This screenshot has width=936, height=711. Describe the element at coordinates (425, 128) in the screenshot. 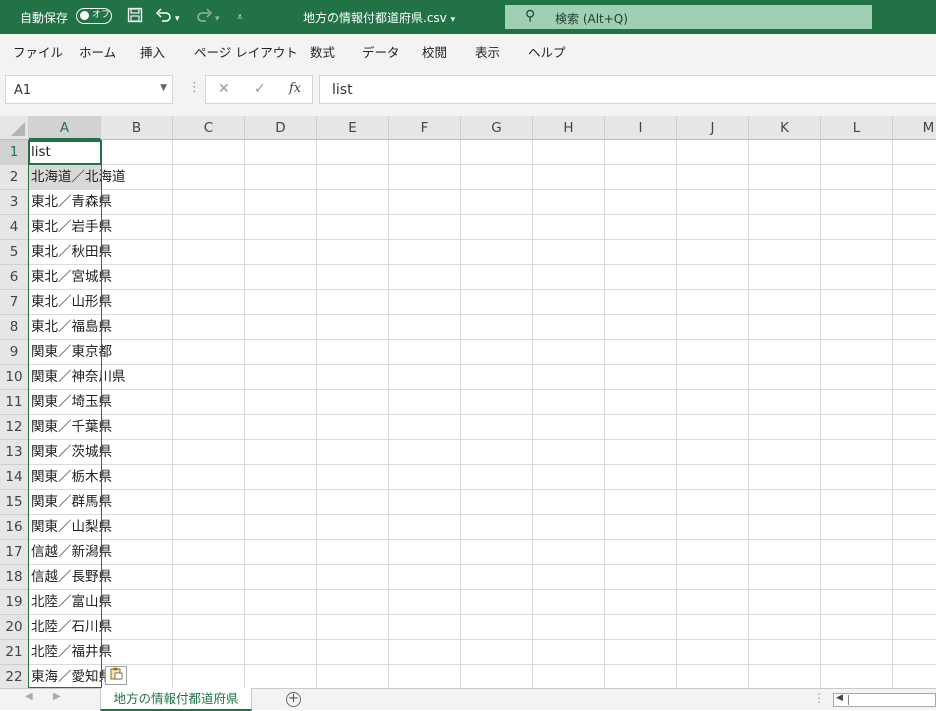

I see `column-header: F` at that location.